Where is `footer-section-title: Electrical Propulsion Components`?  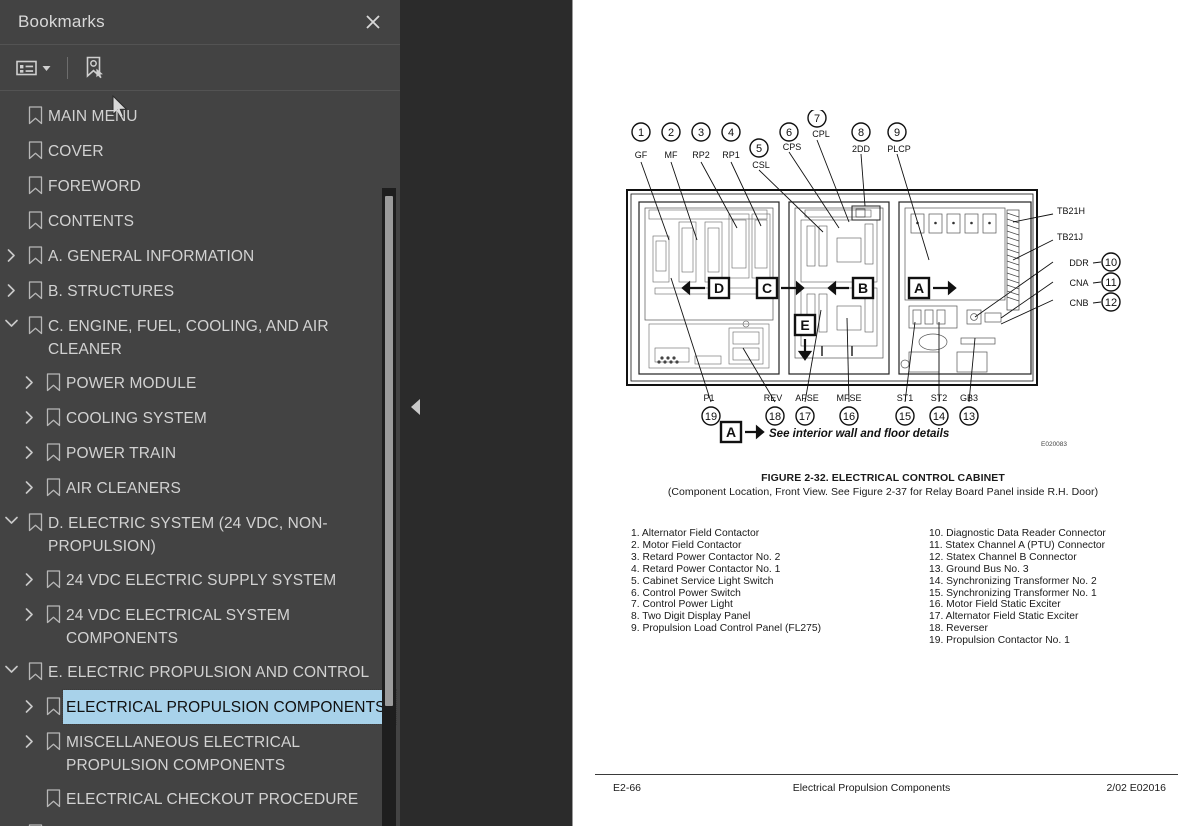
footer-section-title: Electrical Propulsion Components is located at coordinates (871, 788).